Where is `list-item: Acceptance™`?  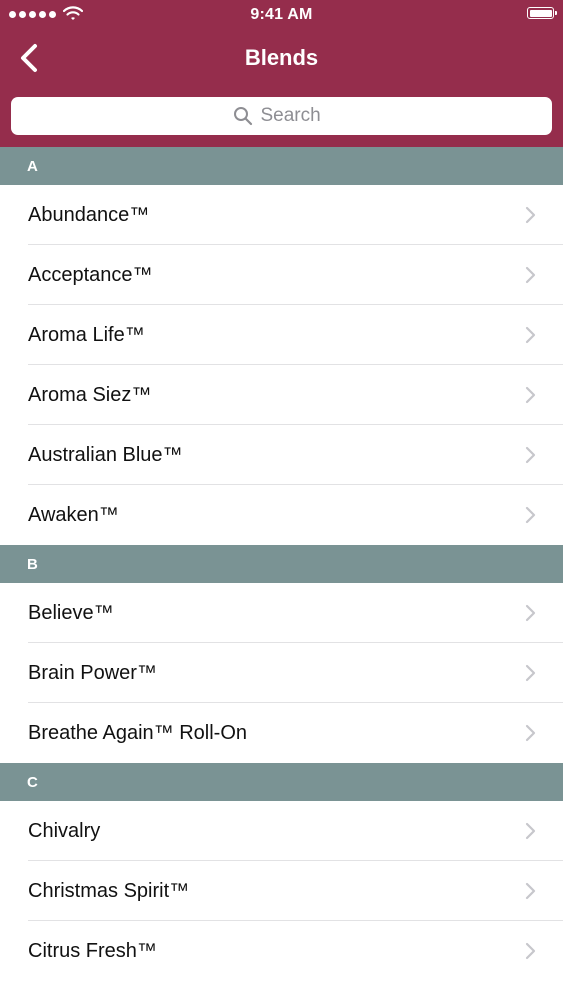
list-item: Acceptance™ is located at coordinates (281, 275).